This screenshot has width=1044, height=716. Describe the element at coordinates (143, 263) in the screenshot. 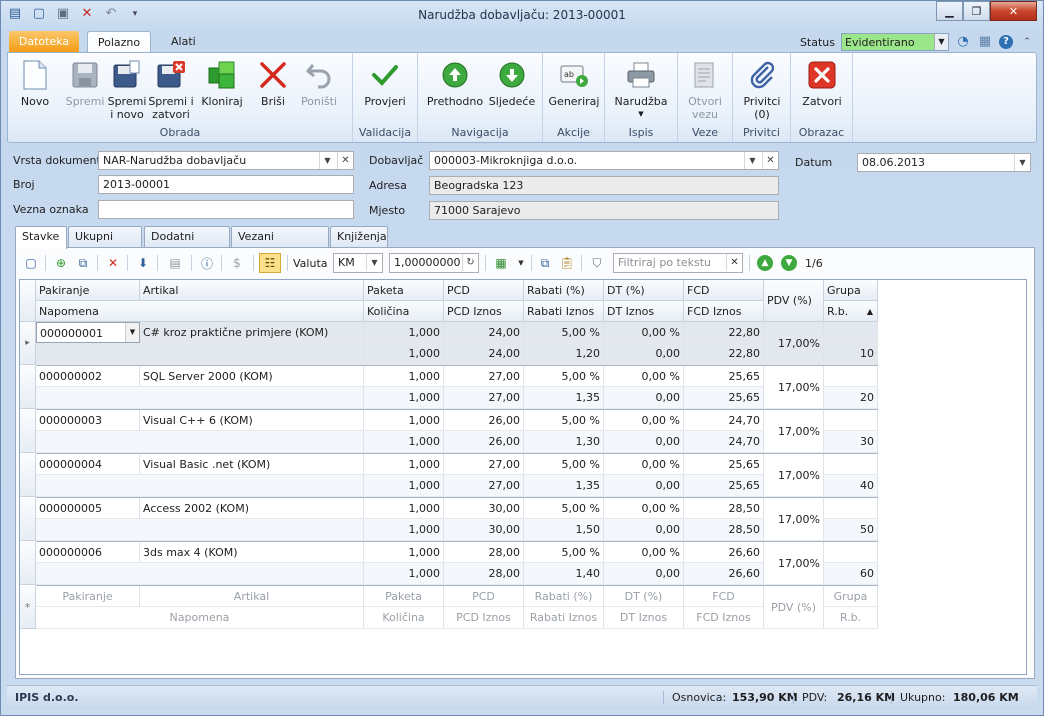

I see `download-icon: ⬇` at that location.